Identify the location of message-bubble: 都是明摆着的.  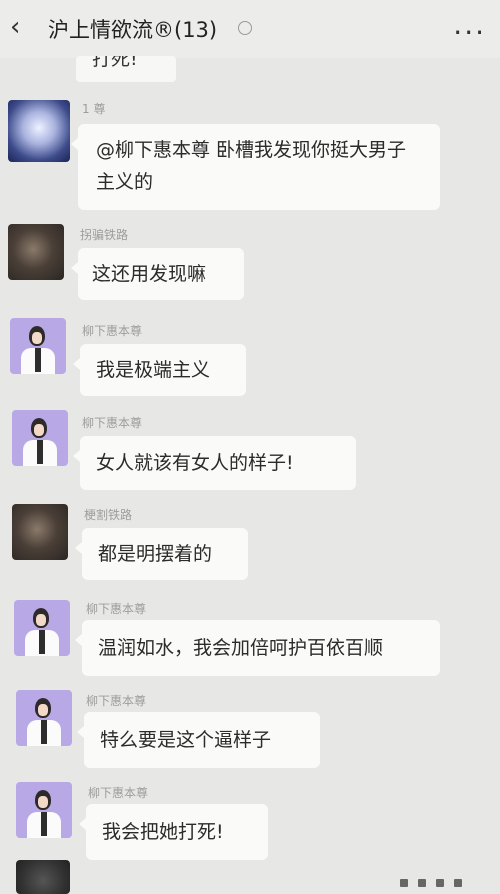
(161, 554).